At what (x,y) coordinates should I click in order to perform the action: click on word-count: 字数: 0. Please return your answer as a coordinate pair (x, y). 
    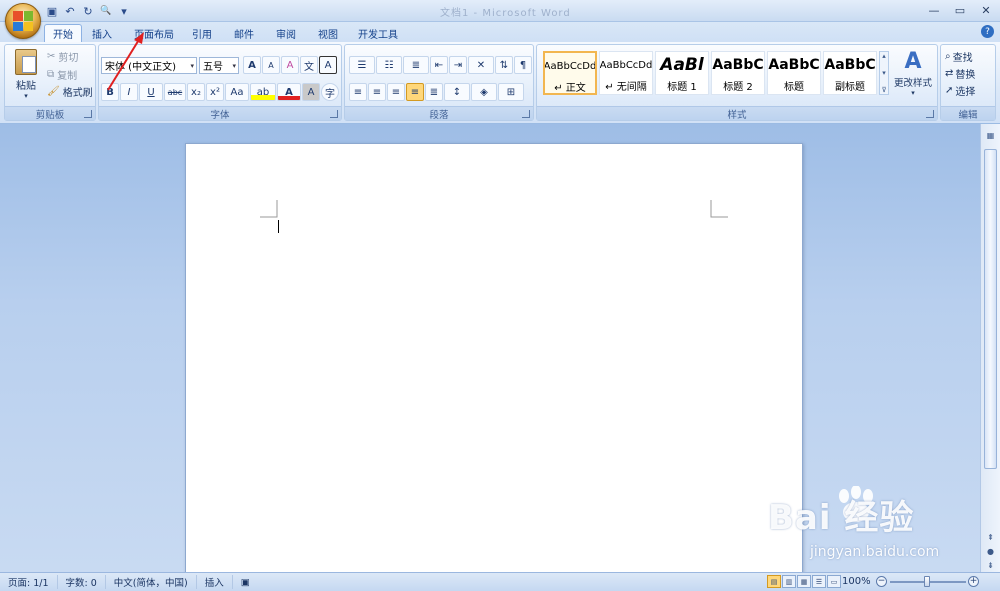
    Looking at the image, I should click on (82, 582).